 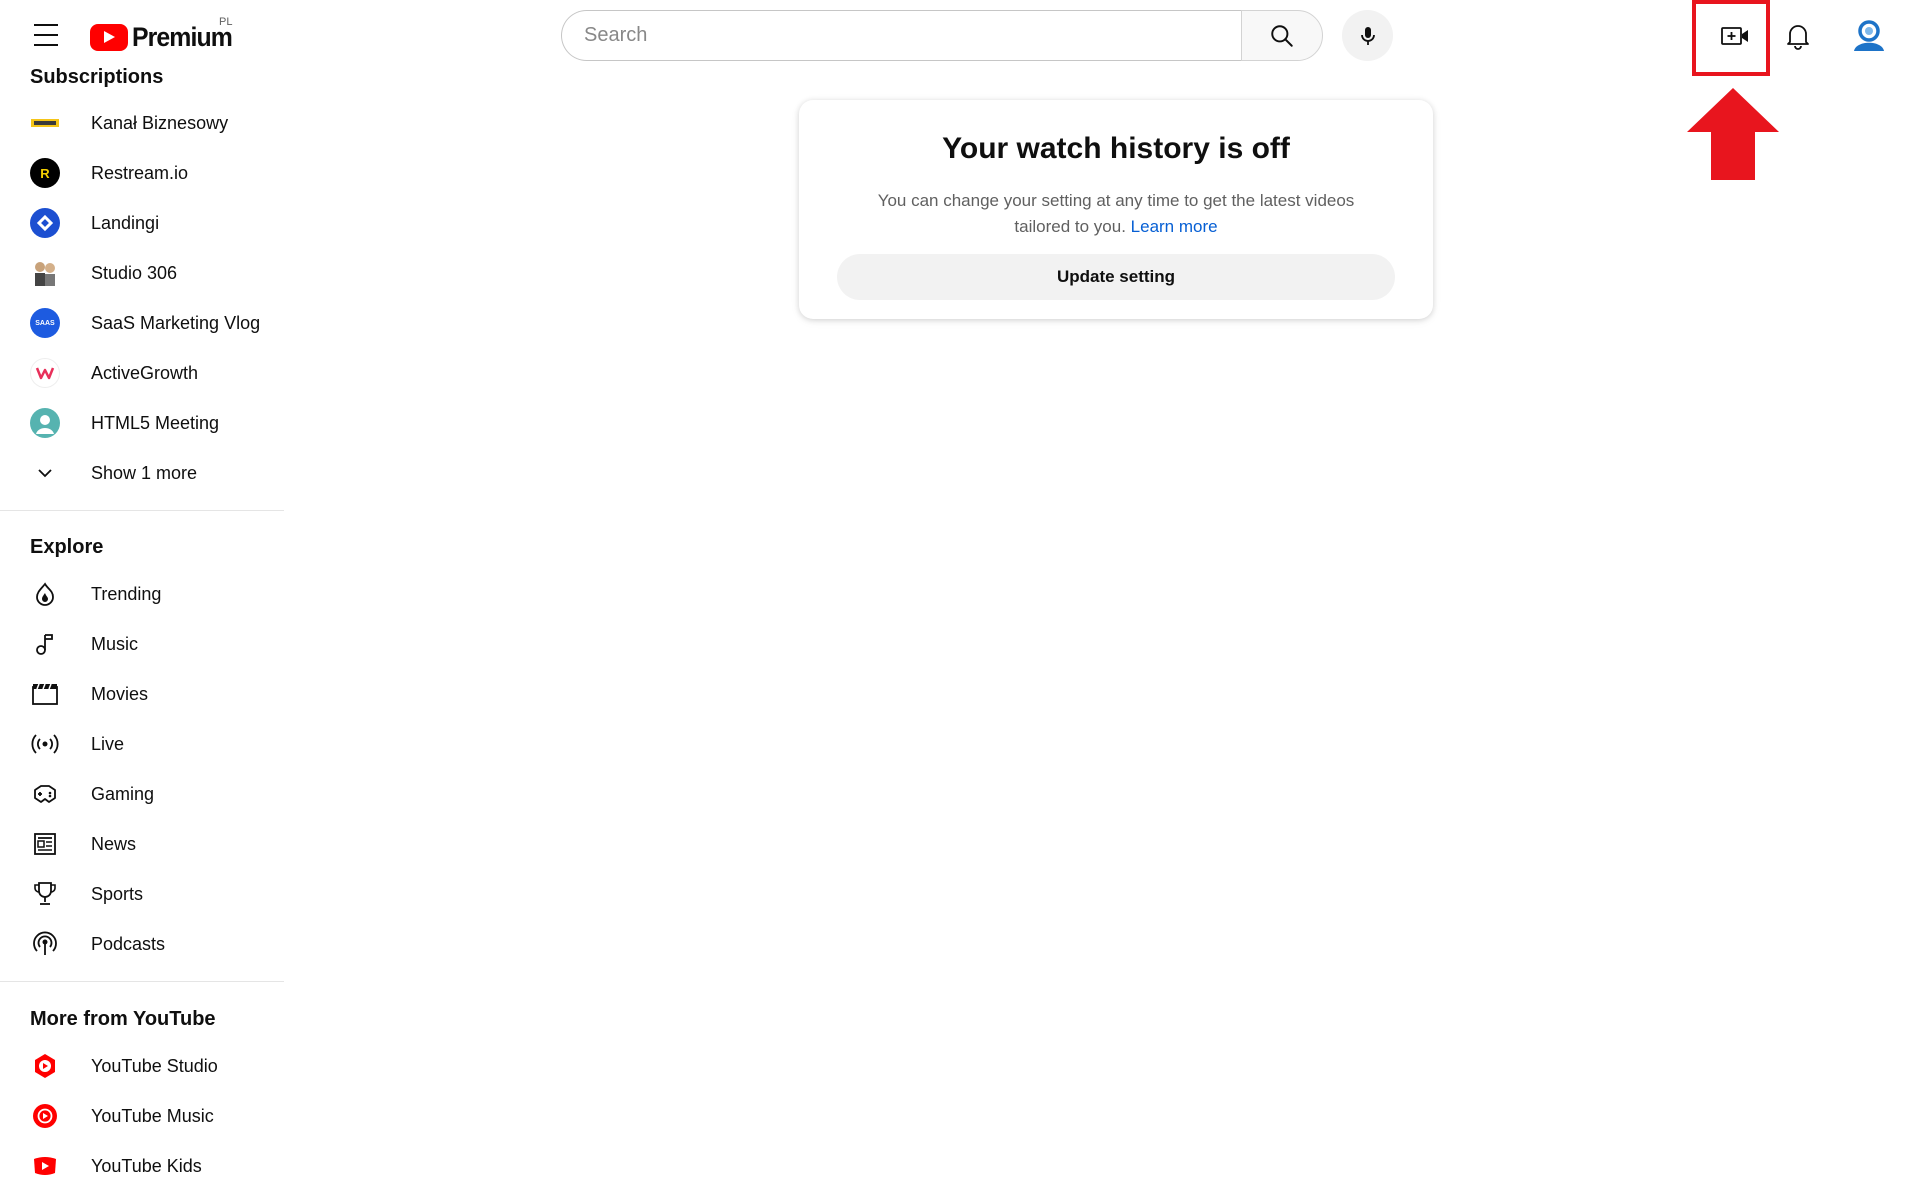 I want to click on logo-text: Premium, so click(x=182, y=37).